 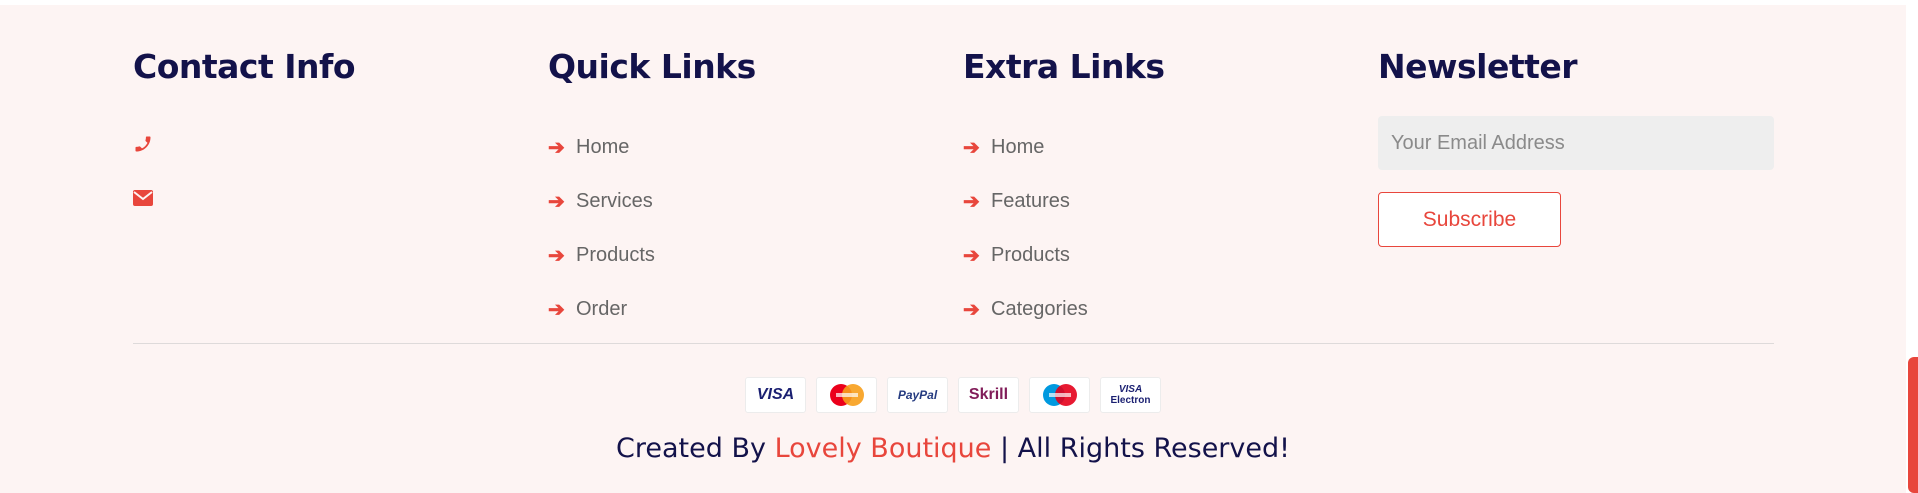 What do you see at coordinates (1018, 146) in the screenshot?
I see `extra-link-label: Home` at bounding box center [1018, 146].